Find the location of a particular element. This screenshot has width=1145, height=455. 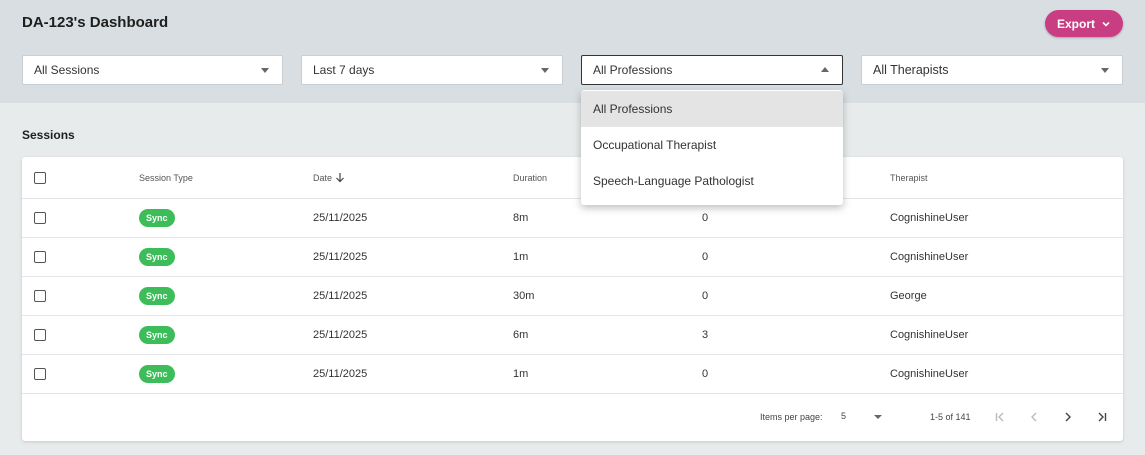

last-page-button is located at coordinates (1102, 417).